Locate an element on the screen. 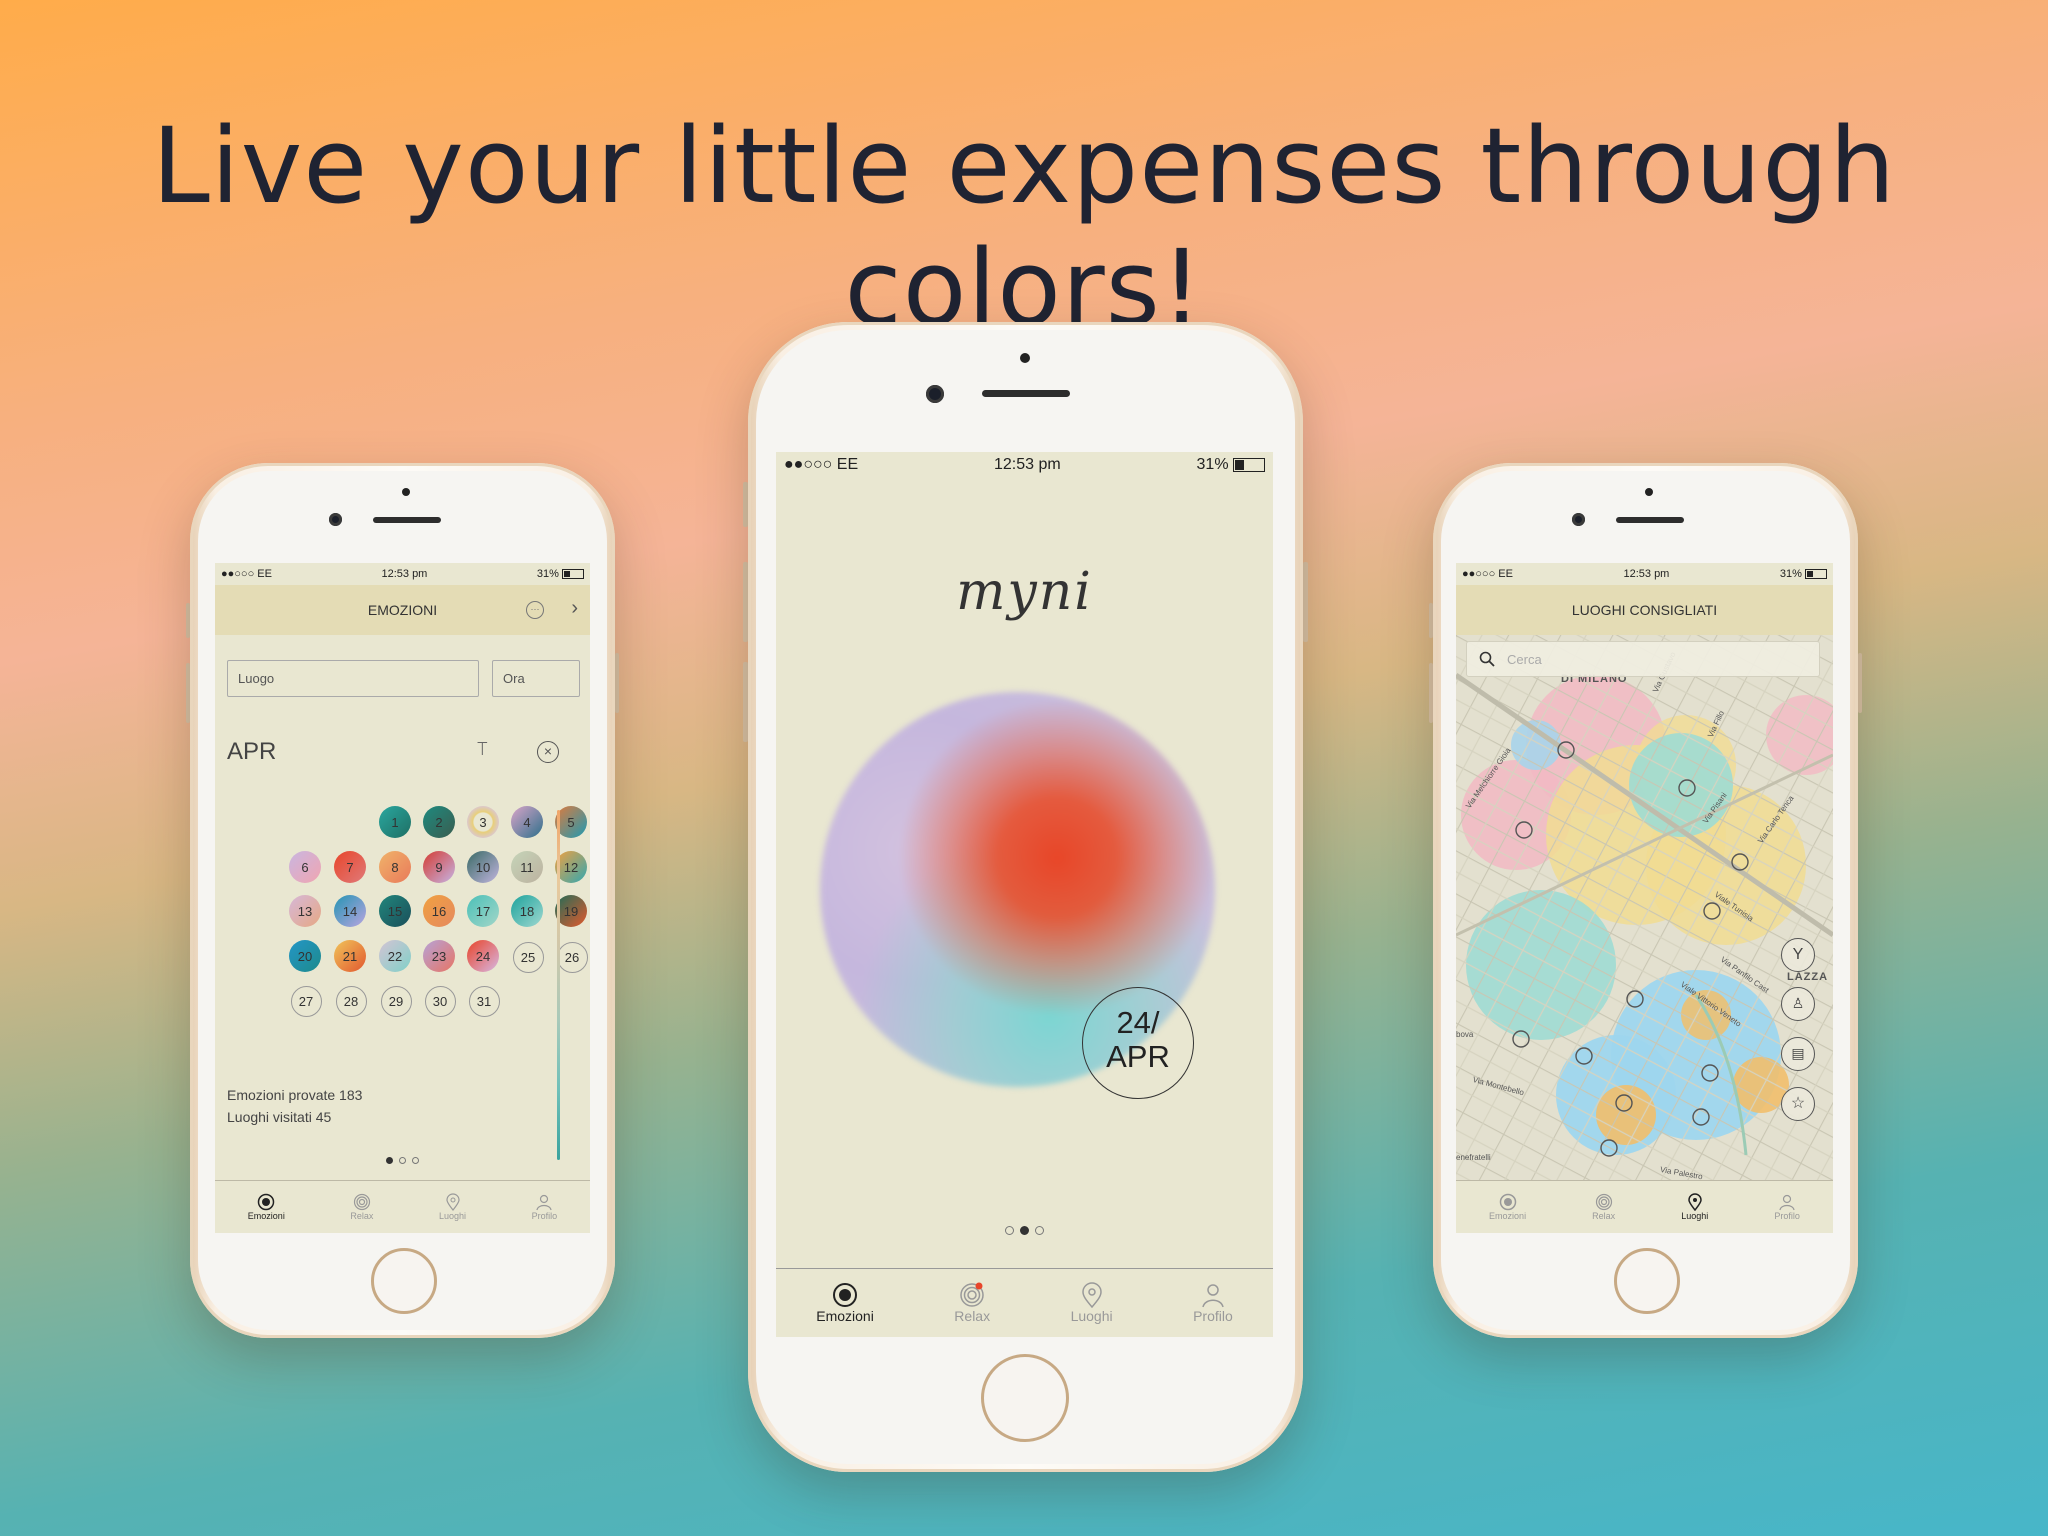 The height and width of the screenshot is (1536, 2048). star-filter-button: ☆ is located at coordinates (1798, 1104).